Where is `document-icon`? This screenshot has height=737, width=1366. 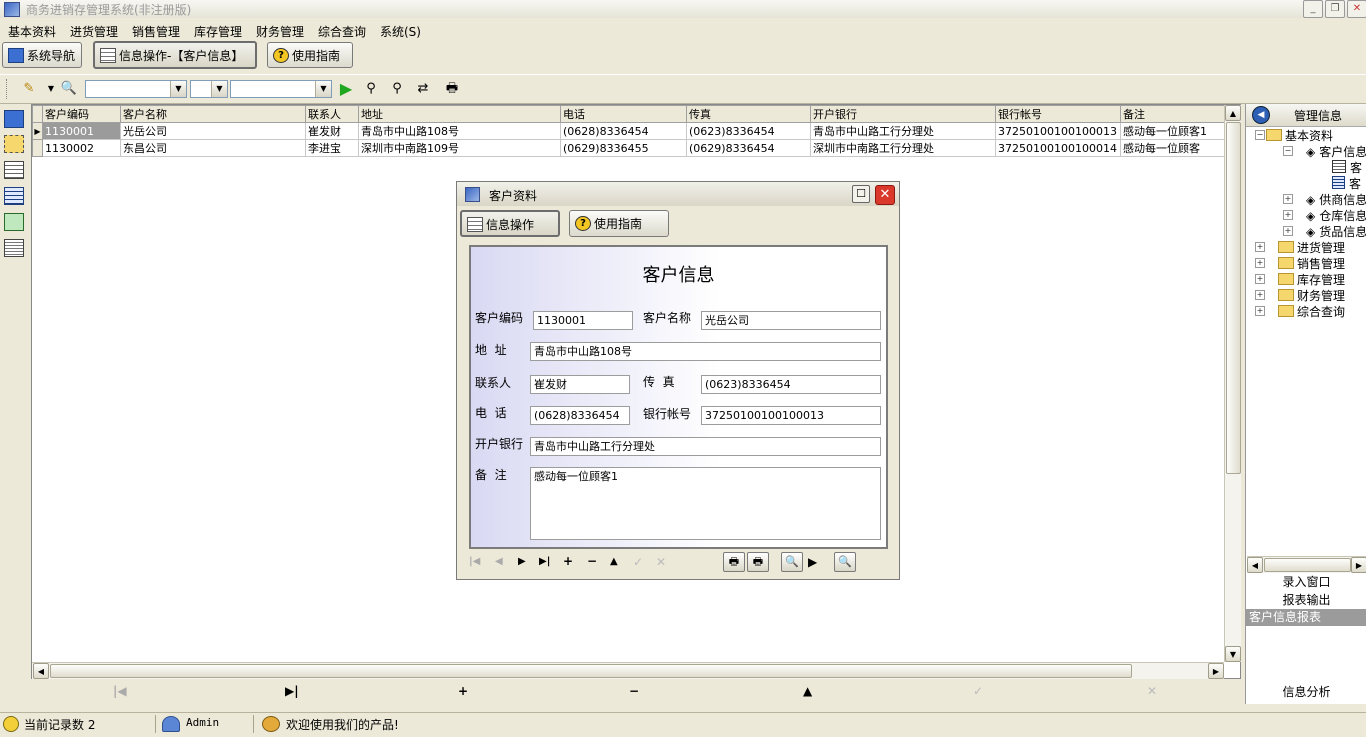
document-icon is located at coordinates (14, 196).